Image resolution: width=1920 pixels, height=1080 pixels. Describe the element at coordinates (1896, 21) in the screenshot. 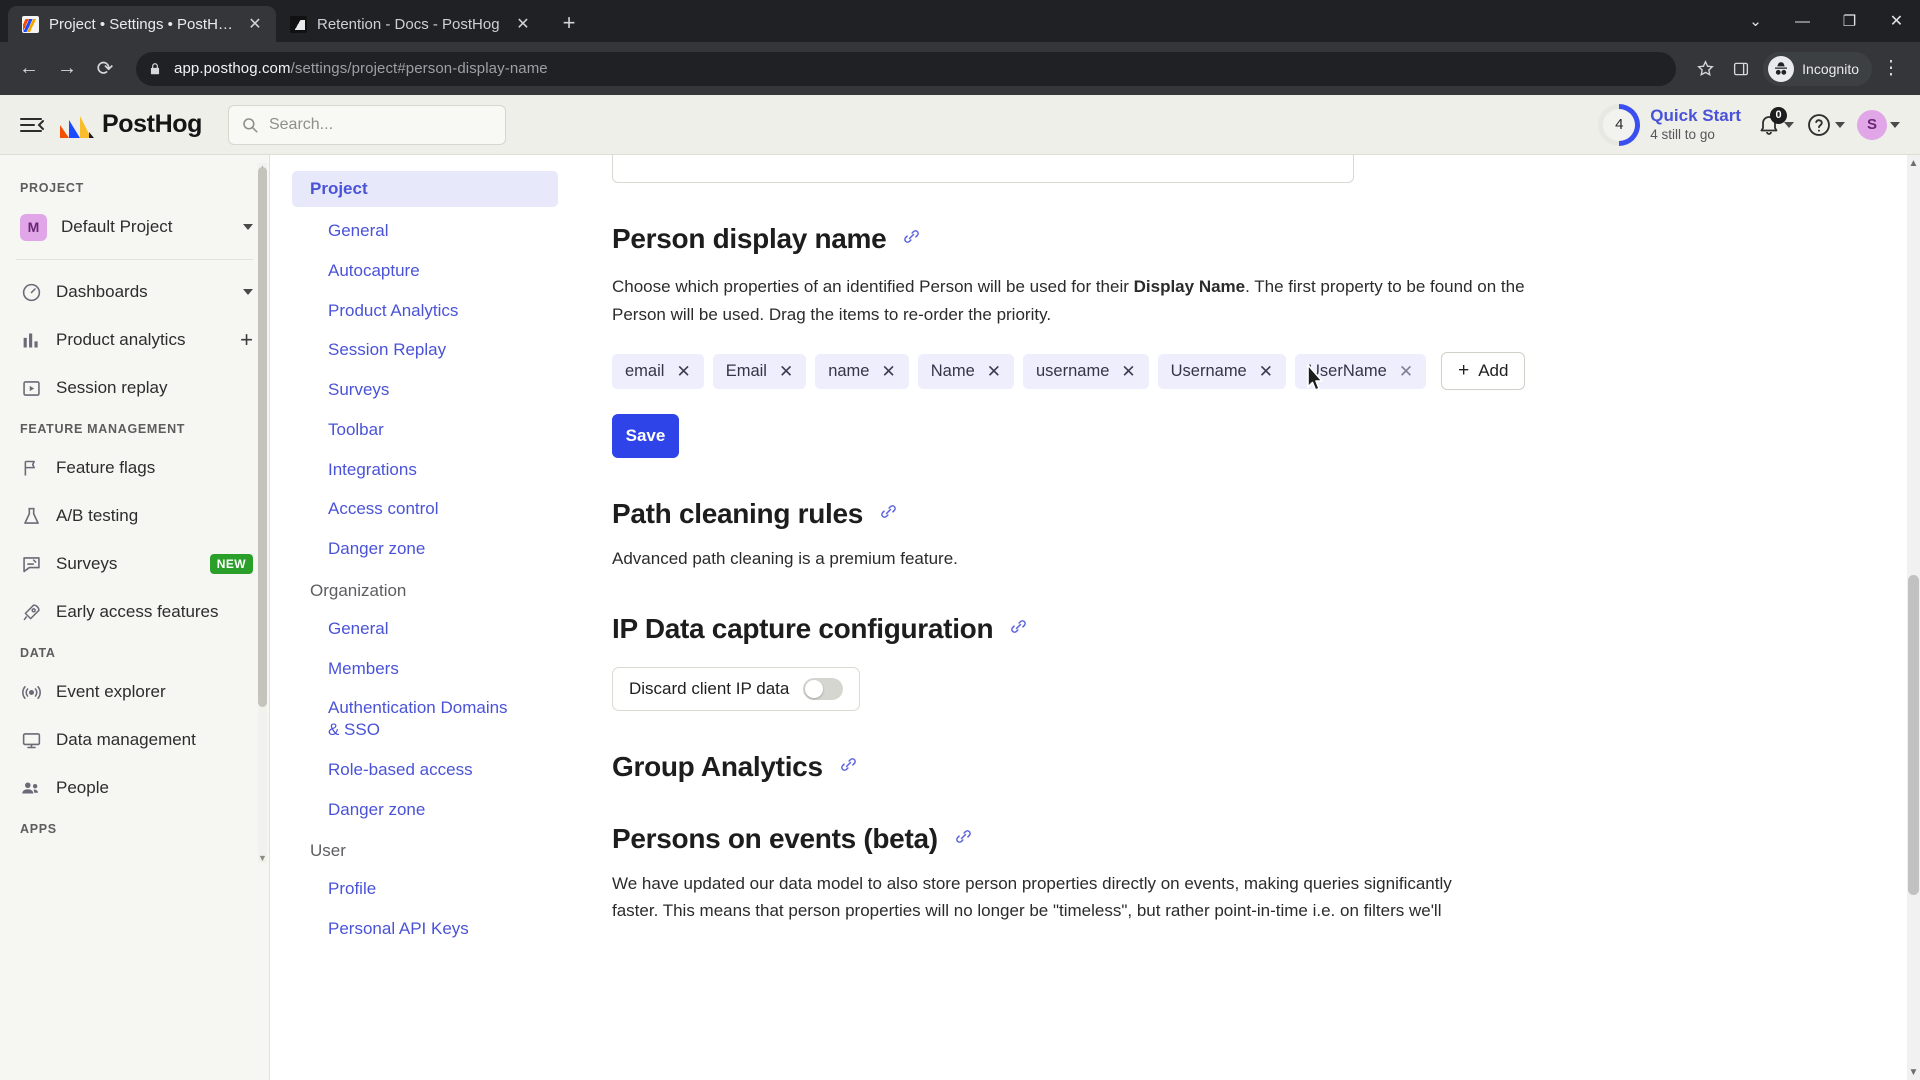

I see `close-window-button: ✕` at that location.